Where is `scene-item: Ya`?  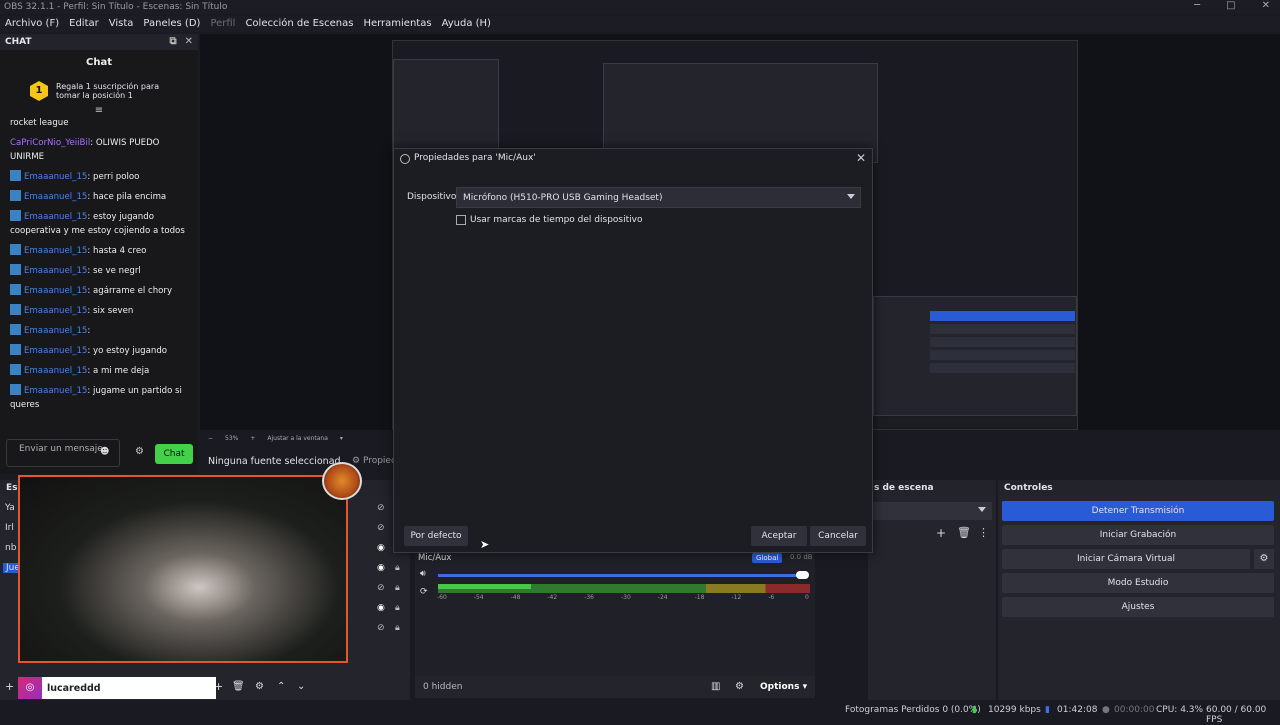
scene-item: Ya is located at coordinates (10, 508).